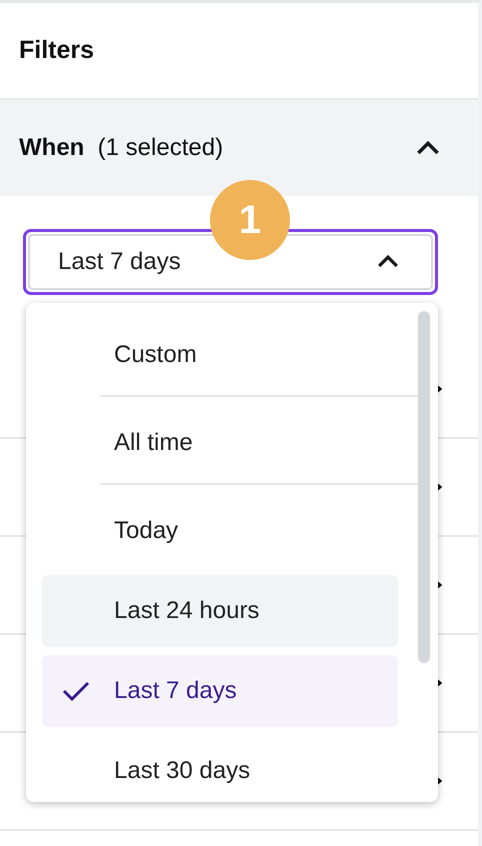 The width and height of the screenshot is (482, 846). I want to click on section-label: When, so click(51, 147).